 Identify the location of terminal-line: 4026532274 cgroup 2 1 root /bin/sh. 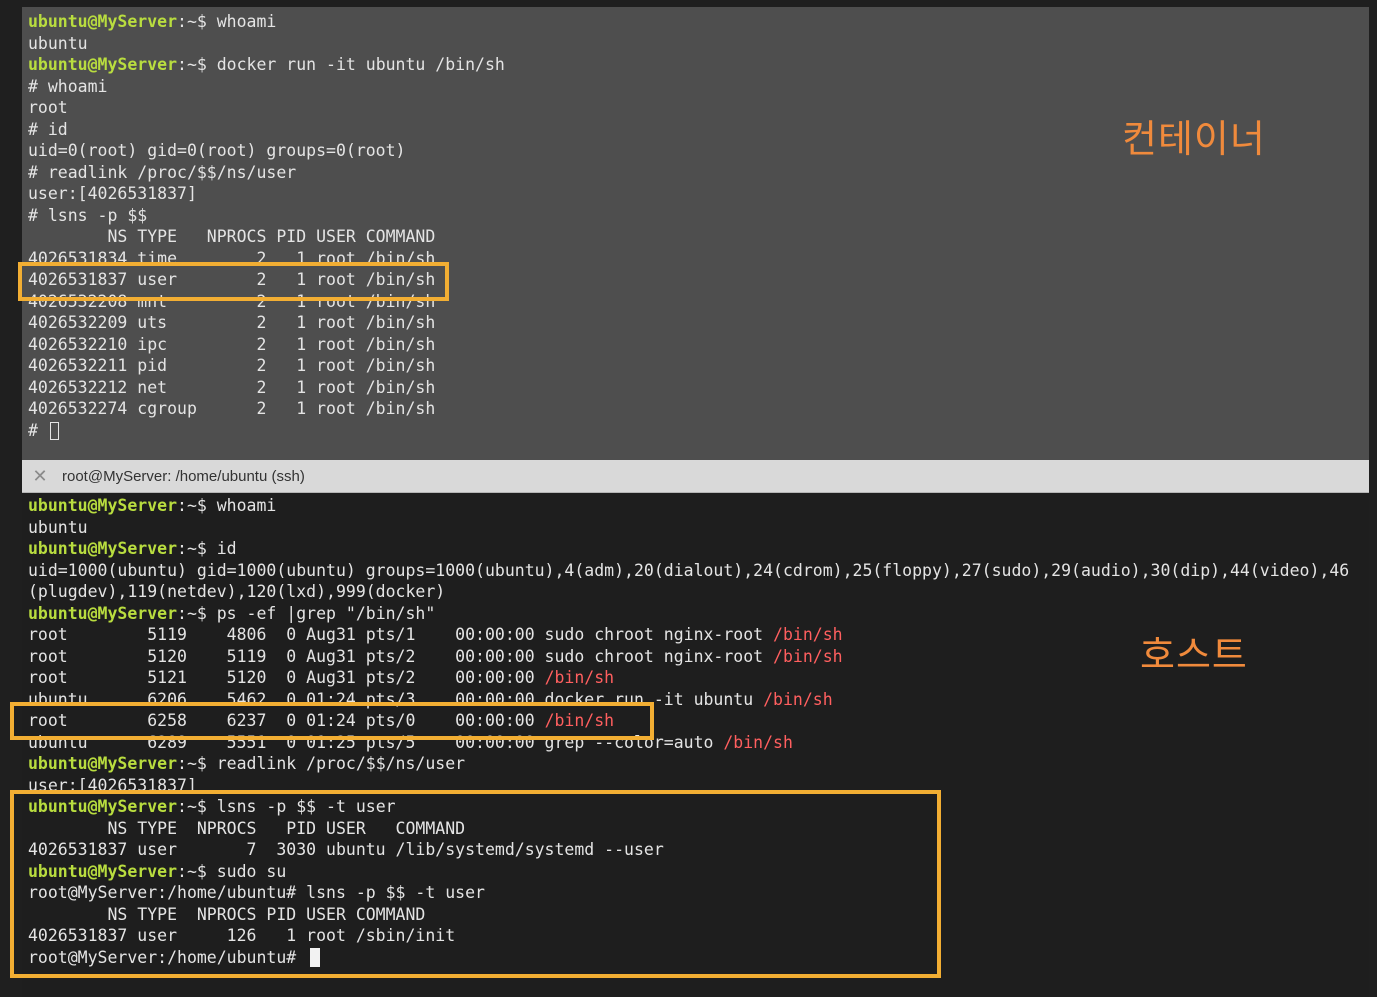
(232, 408).